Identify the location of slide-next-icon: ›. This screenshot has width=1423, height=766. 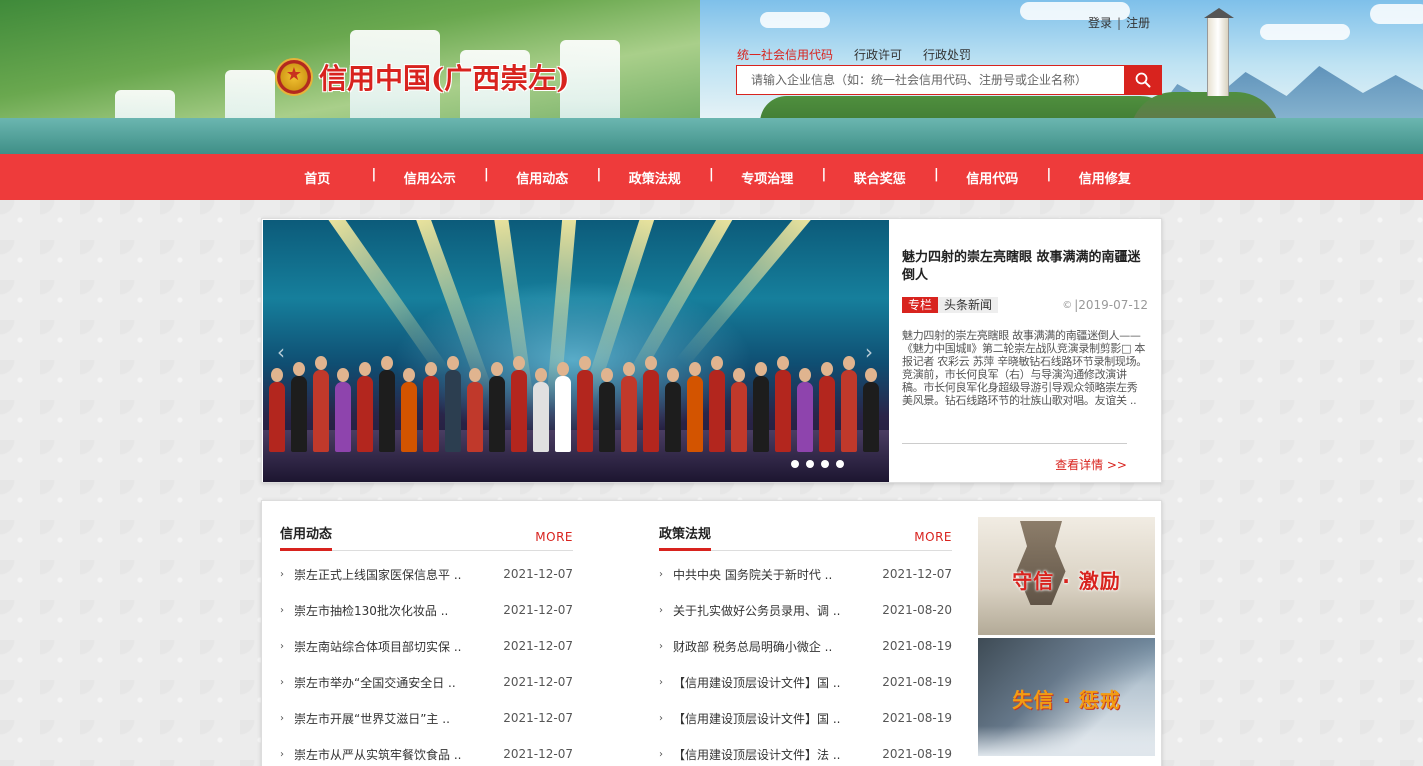
(869, 352).